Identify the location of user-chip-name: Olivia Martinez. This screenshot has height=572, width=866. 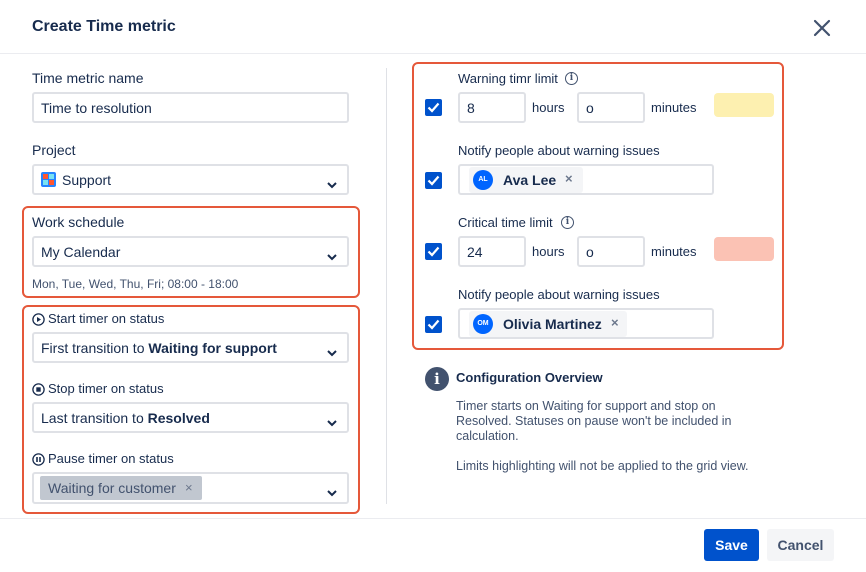
(552, 324).